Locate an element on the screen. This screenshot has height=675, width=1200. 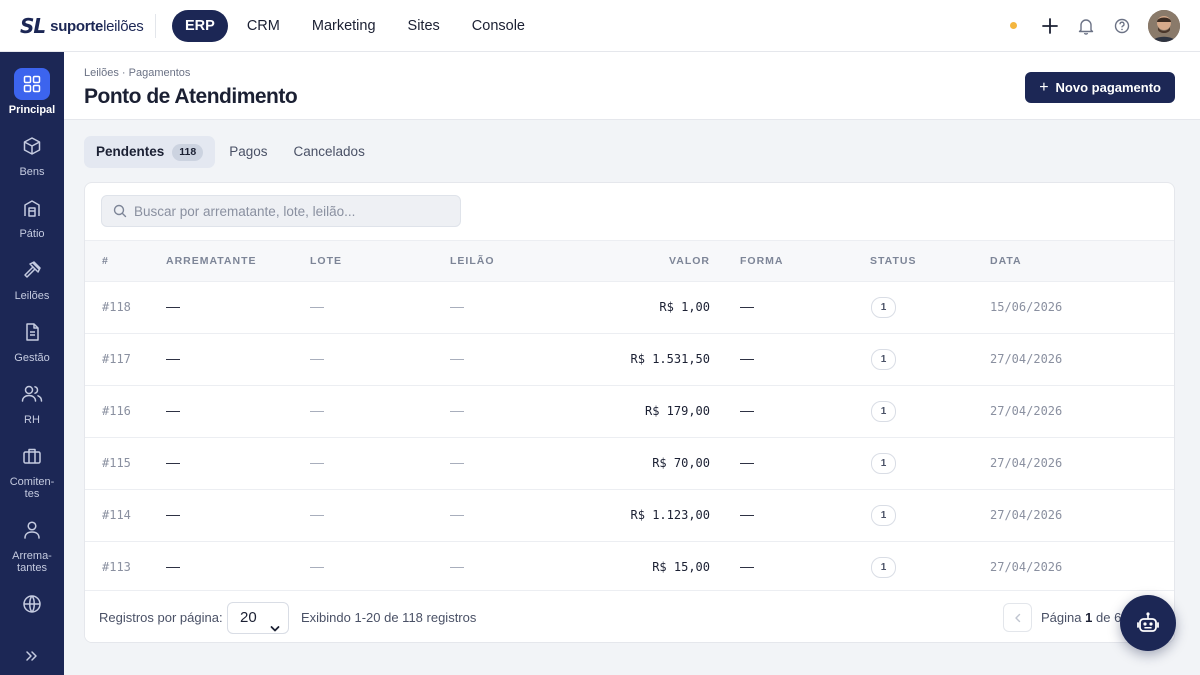
table-row: #116 — — — R$ 179,00 — 1 27/04/2026 is located at coordinates (629, 412).